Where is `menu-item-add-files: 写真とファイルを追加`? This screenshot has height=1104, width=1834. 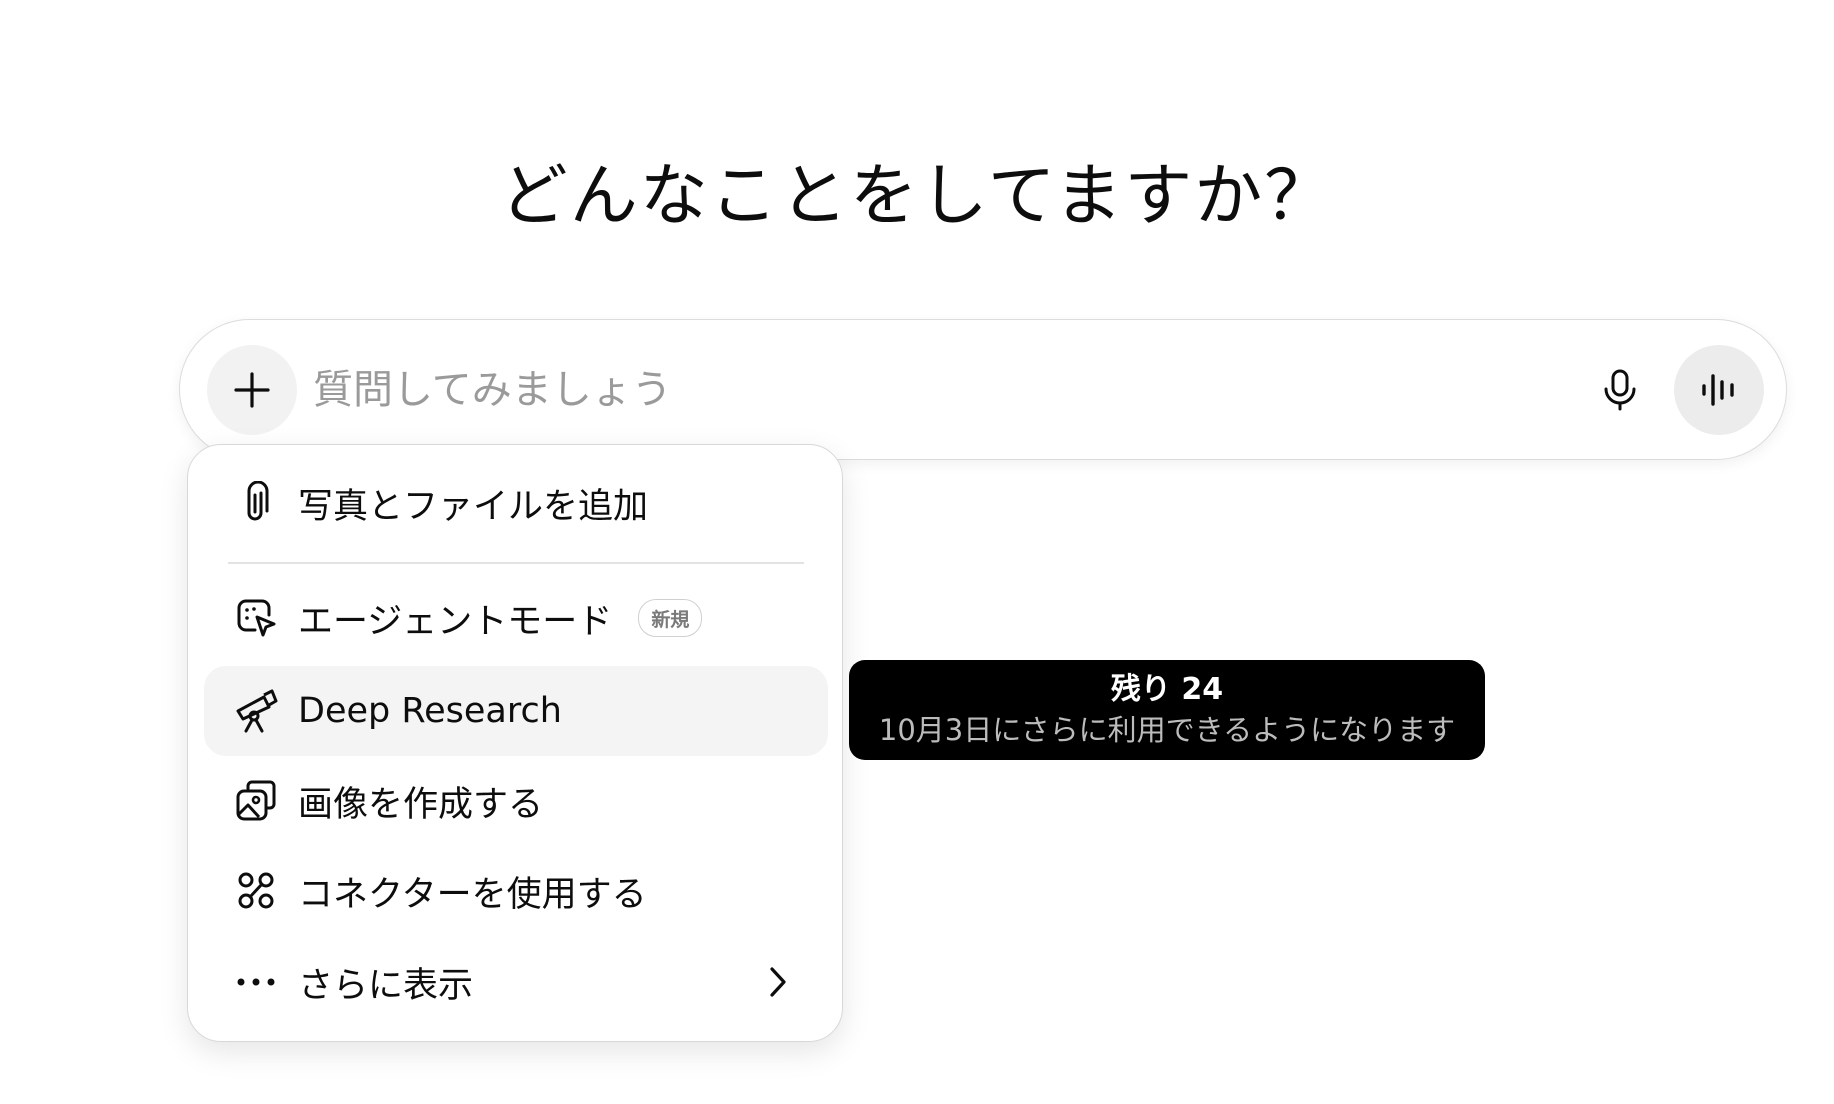
menu-item-add-files: 写真とファイルを追加 is located at coordinates (516, 503).